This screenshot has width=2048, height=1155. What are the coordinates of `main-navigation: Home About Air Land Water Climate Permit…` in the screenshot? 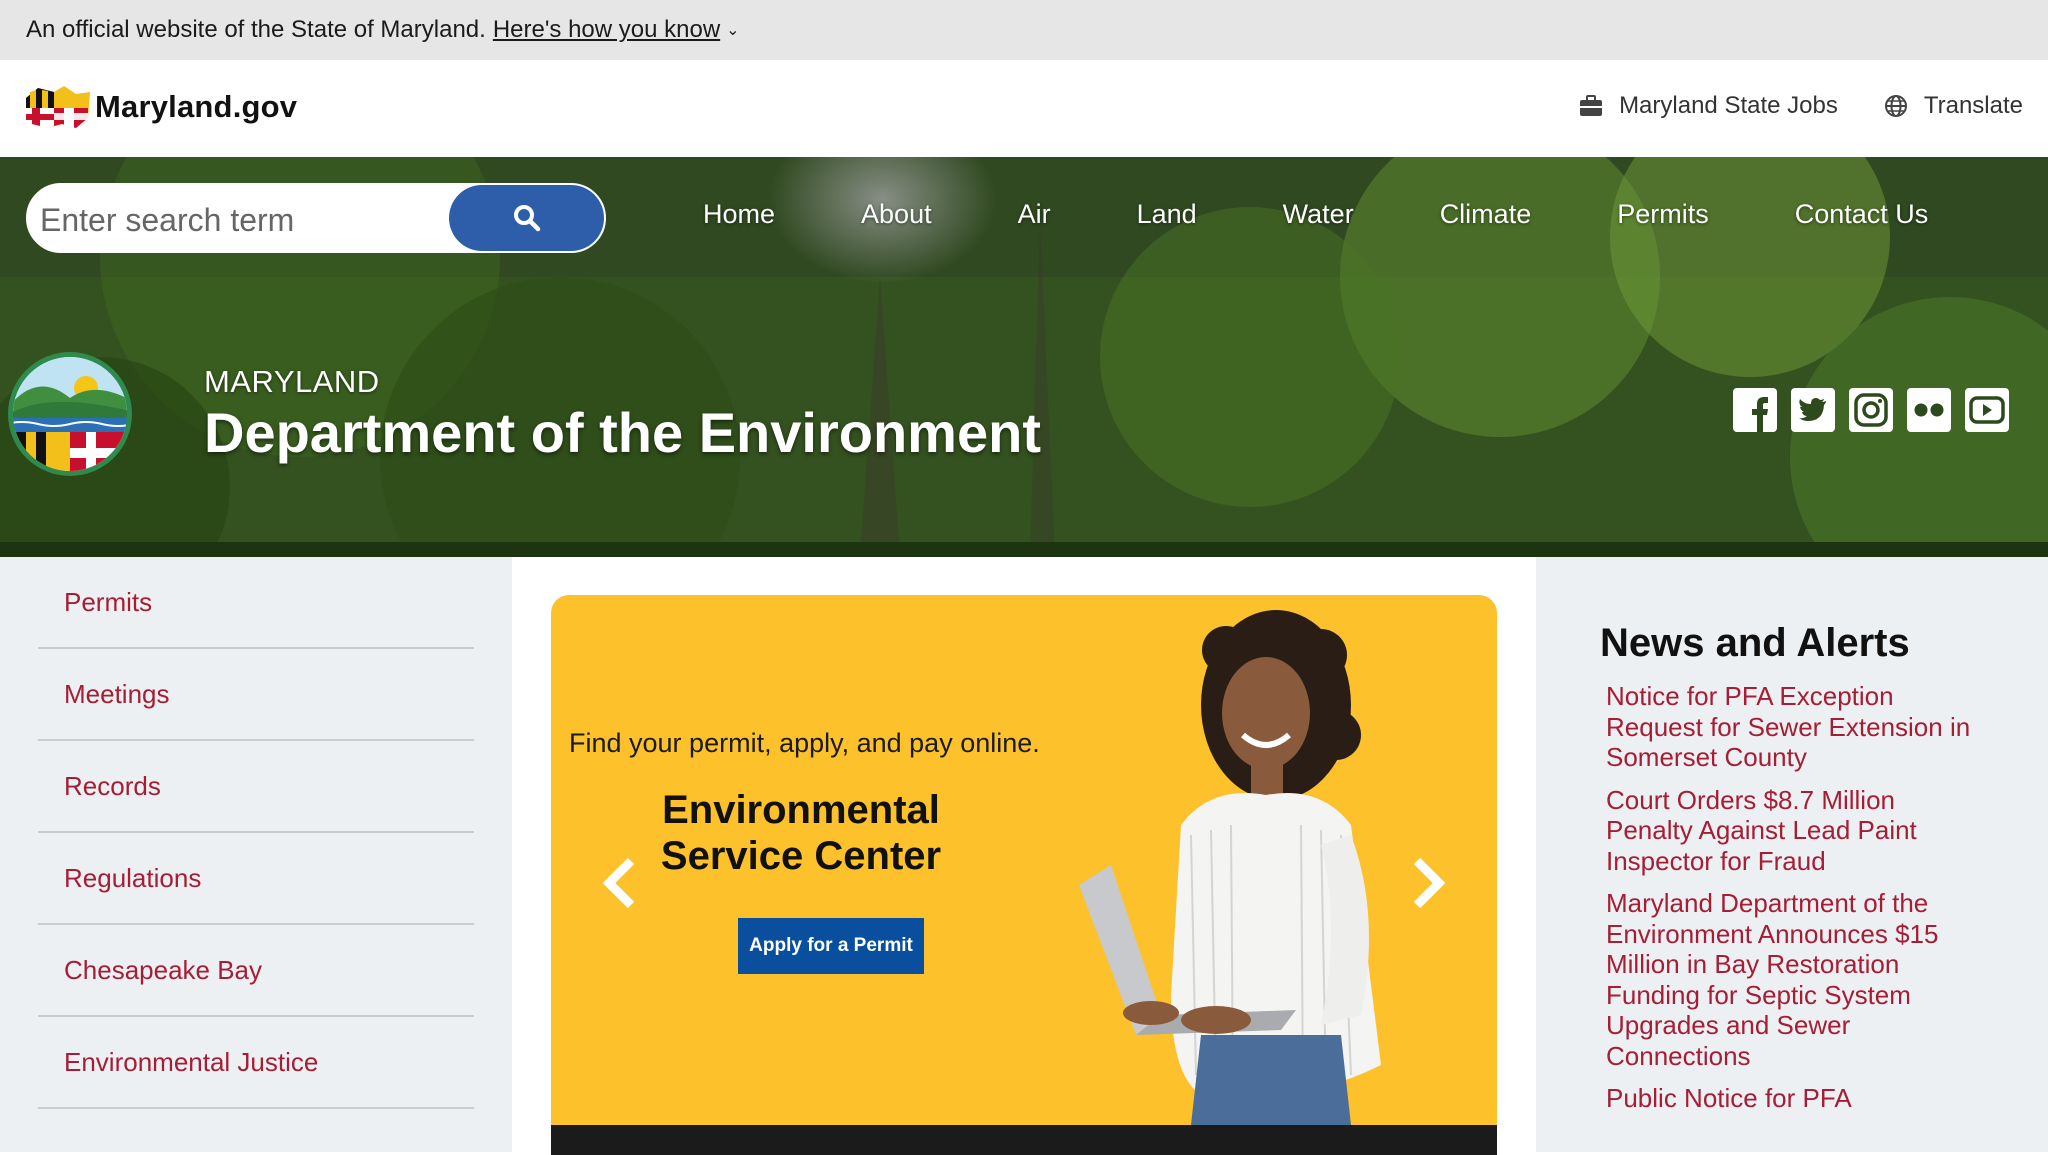 It's located at (1315, 214).